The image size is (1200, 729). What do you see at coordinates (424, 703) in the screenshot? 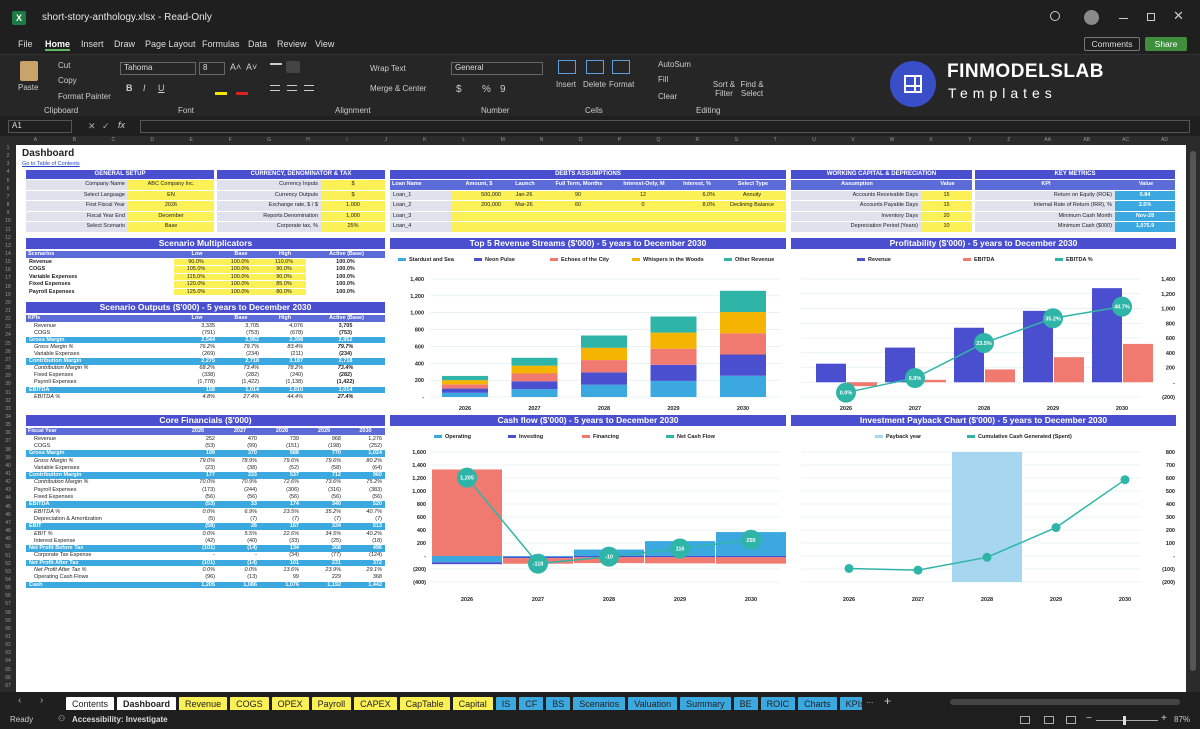
I see `sheet-tab: CapTable` at bounding box center [424, 703].